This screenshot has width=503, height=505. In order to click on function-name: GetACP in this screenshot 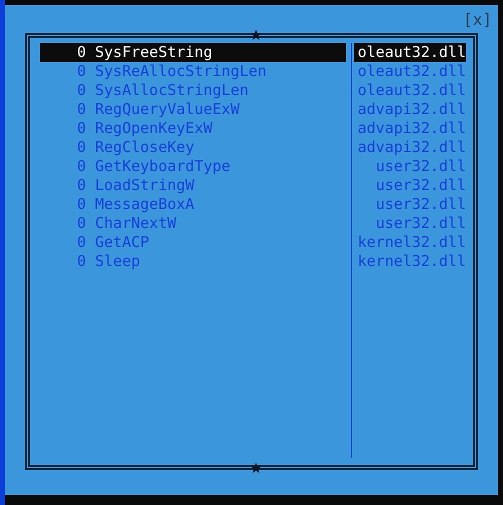, I will do `click(122, 242)`.